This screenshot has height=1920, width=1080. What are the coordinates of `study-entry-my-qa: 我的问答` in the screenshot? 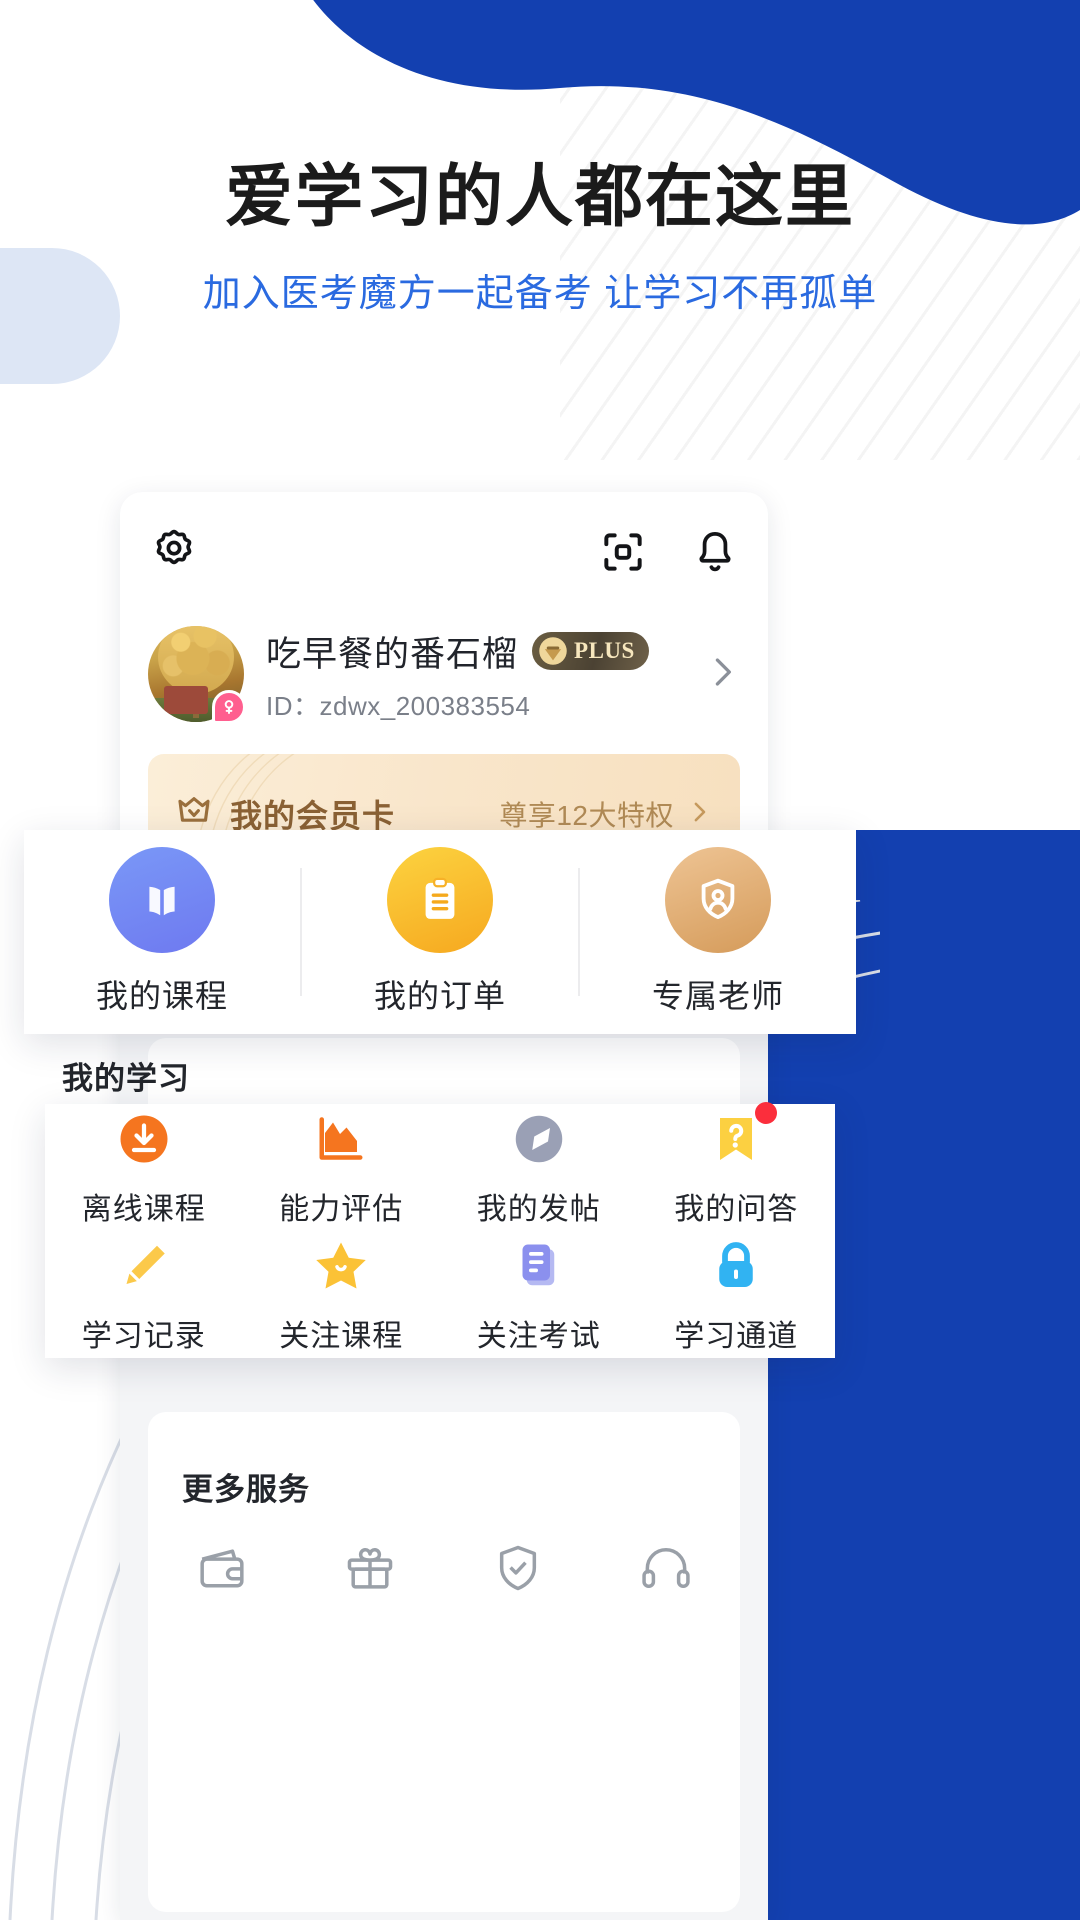 It's located at (737, 1164).